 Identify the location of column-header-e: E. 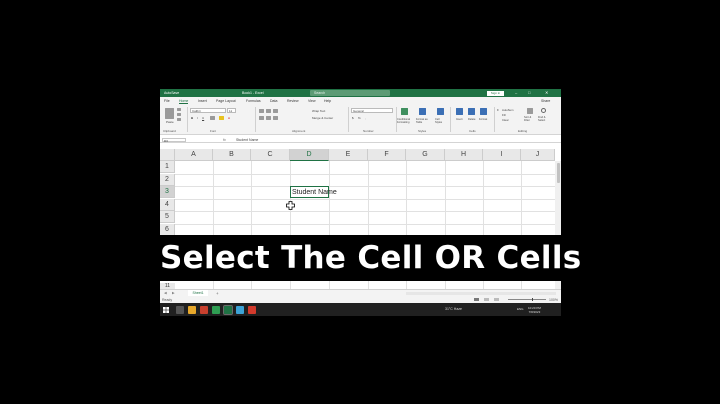
(348, 155).